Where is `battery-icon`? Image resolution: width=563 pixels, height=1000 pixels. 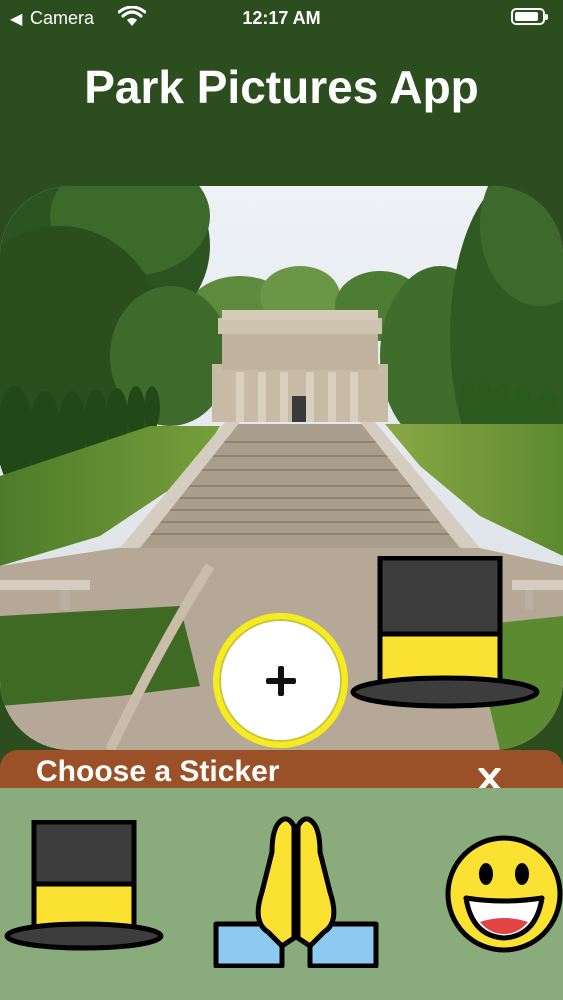 battery-icon is located at coordinates (529, 16).